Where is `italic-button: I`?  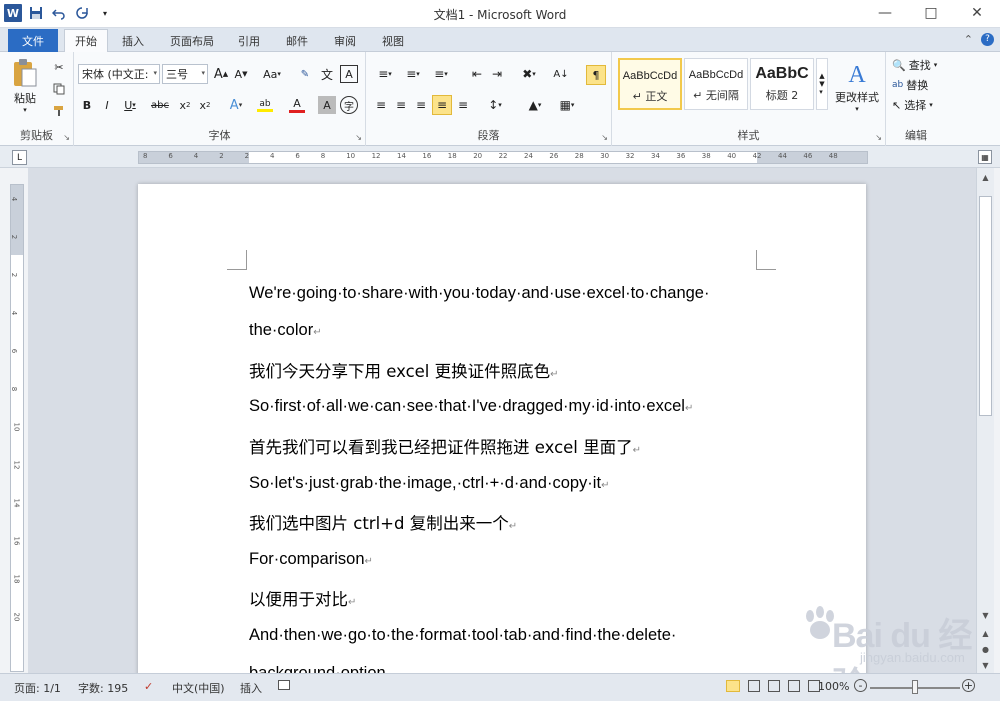
italic-button: I is located at coordinates (107, 105).